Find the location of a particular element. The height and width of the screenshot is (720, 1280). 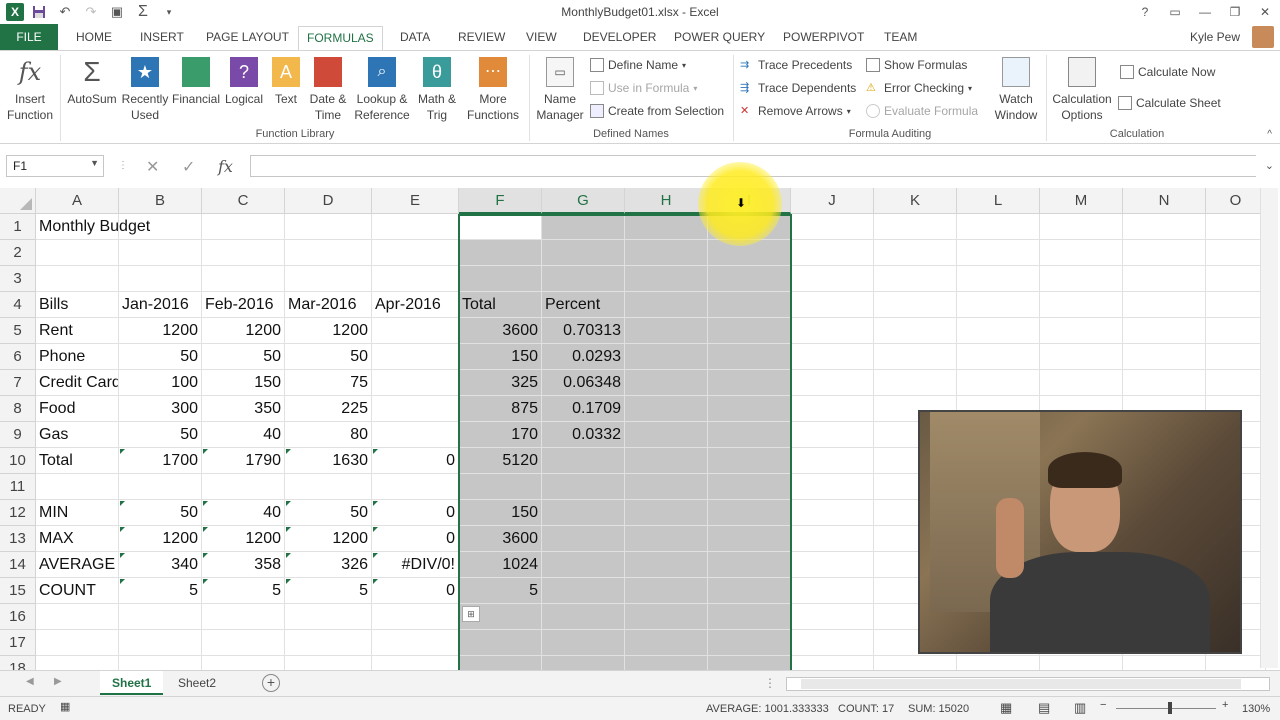

trace-precedents-button: ⇉ Trace Precedents is located at coordinates (796, 65).